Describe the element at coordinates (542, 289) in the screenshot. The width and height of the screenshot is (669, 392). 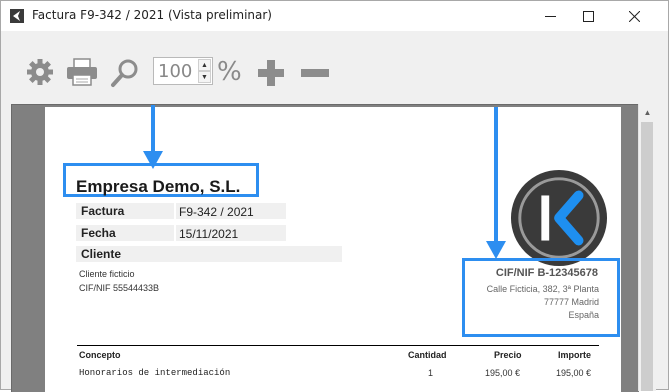
I see `issuer-address-line1: Calle Ficticia, 382, 3ª Planta` at that location.